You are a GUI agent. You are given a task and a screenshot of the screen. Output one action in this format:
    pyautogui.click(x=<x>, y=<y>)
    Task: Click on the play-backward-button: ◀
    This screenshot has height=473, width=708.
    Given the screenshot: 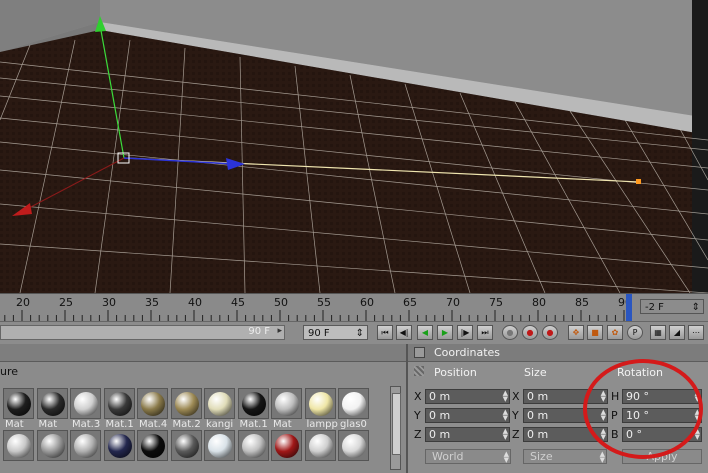 What is the action you would take?
    pyautogui.click(x=425, y=332)
    